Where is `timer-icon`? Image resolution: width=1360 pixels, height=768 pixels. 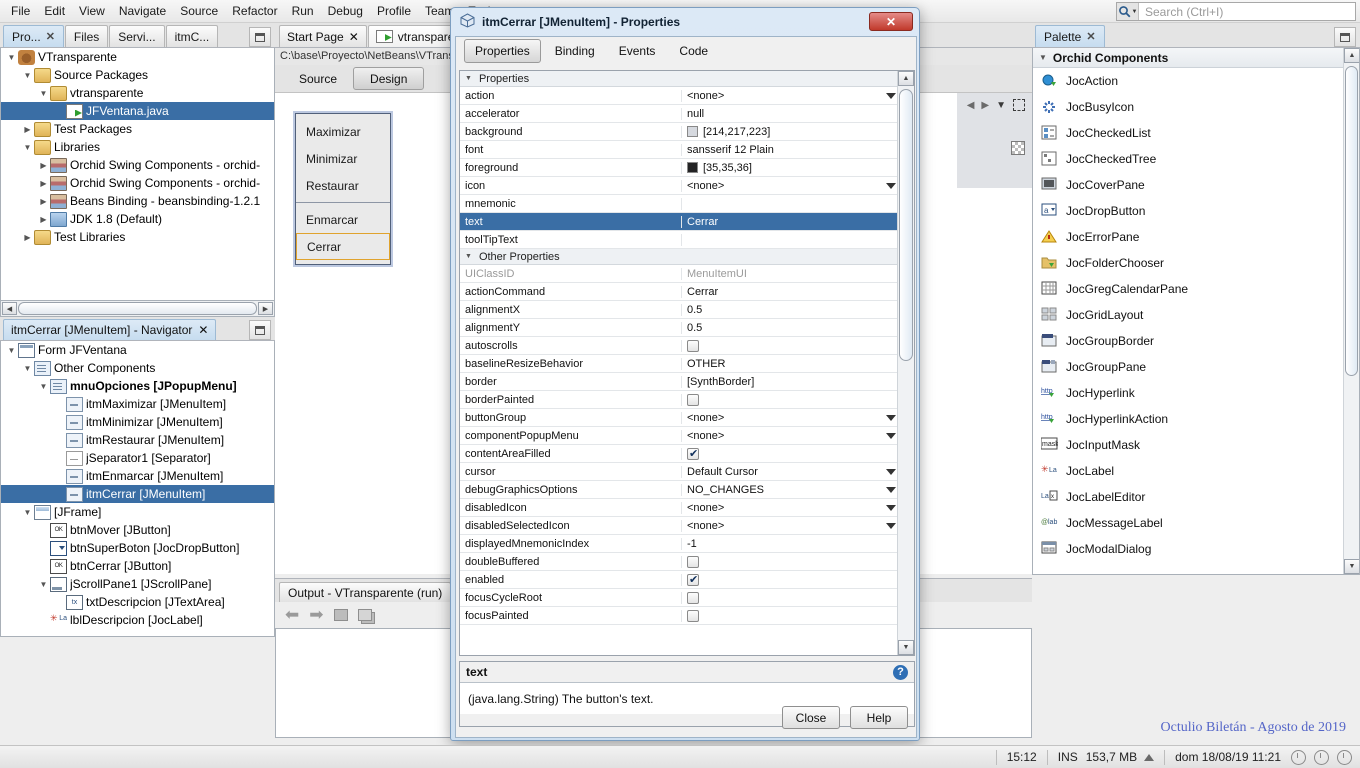
timer-icon is located at coordinates (1344, 757).